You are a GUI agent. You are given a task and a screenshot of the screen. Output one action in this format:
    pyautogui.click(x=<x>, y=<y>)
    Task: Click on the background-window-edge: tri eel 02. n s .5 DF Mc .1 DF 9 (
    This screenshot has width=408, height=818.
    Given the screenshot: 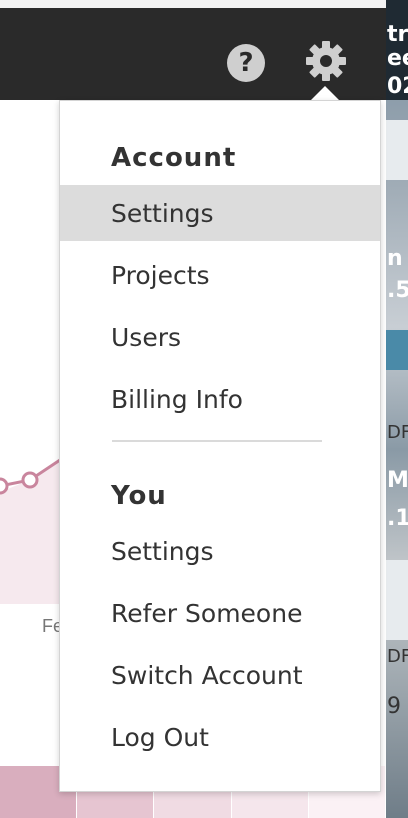 What is the action you would take?
    pyautogui.click(x=397, y=409)
    